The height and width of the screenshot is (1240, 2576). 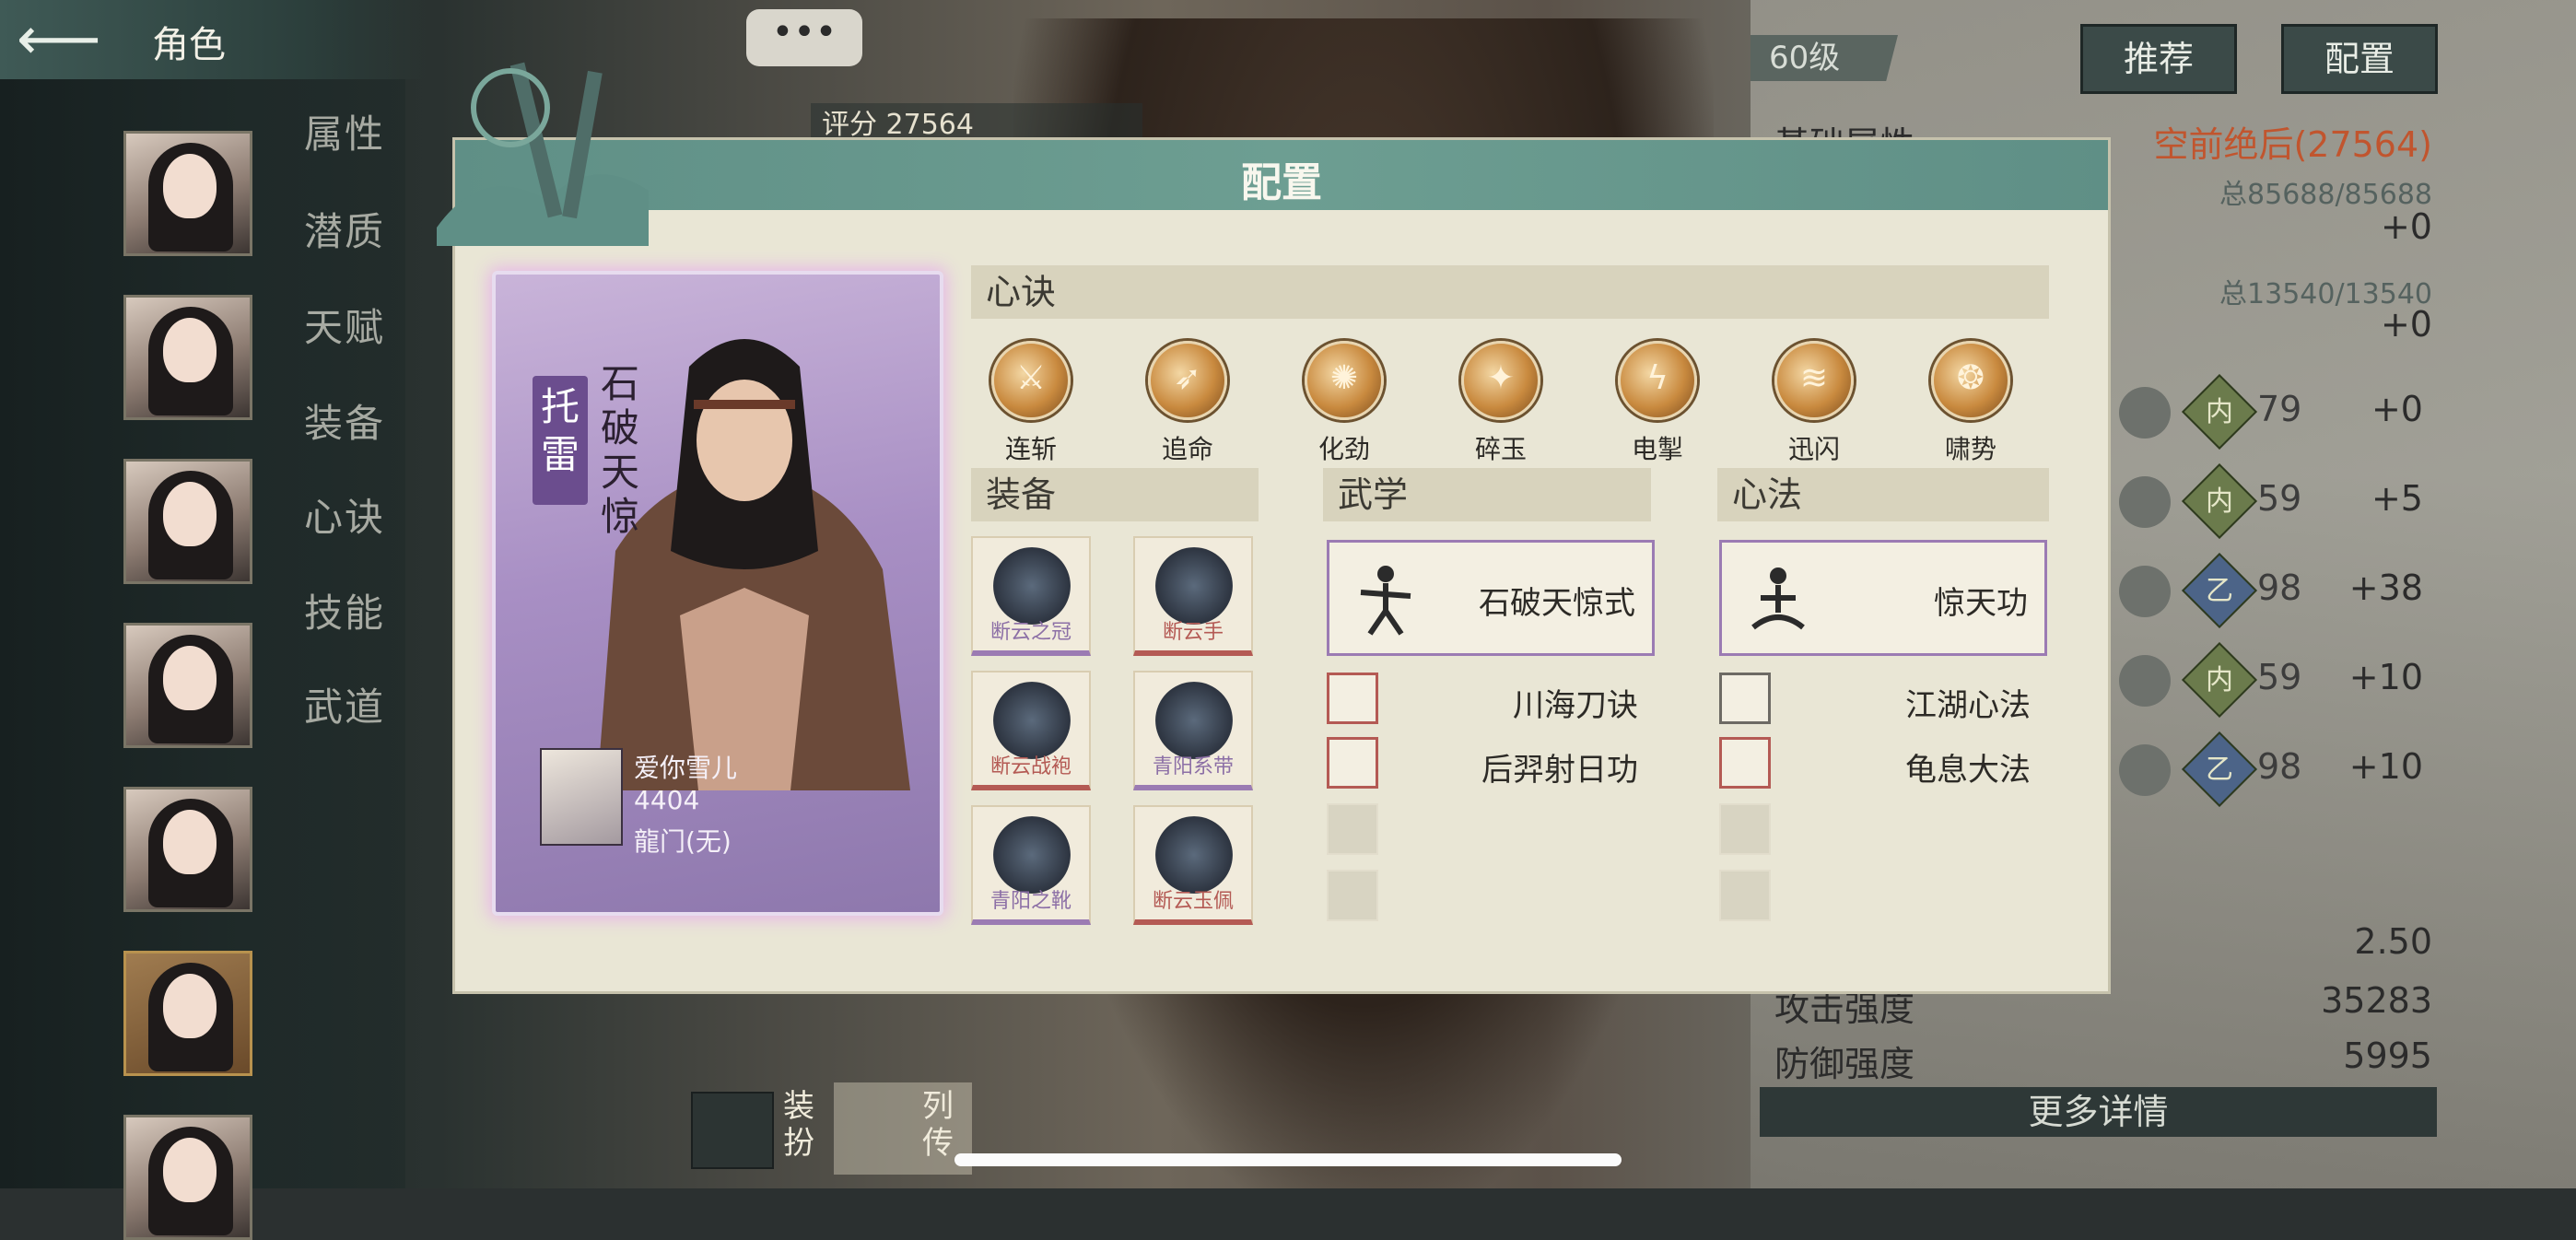 What do you see at coordinates (1115, 494) in the screenshot?
I see `equipment-header: 装备` at bounding box center [1115, 494].